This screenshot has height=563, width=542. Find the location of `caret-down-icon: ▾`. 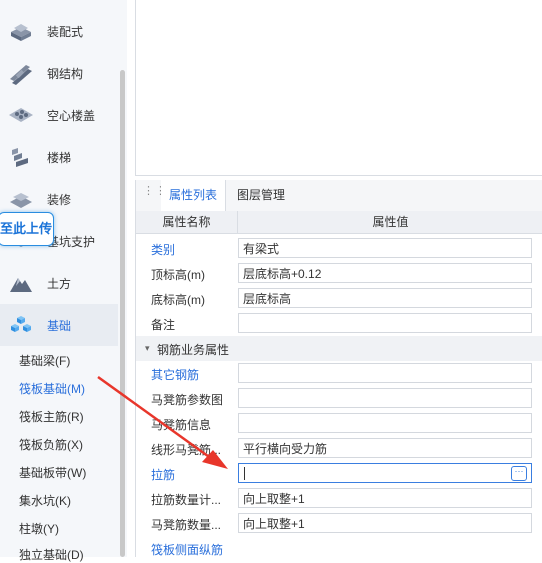

caret-down-icon: ▾ is located at coordinates (147, 348).